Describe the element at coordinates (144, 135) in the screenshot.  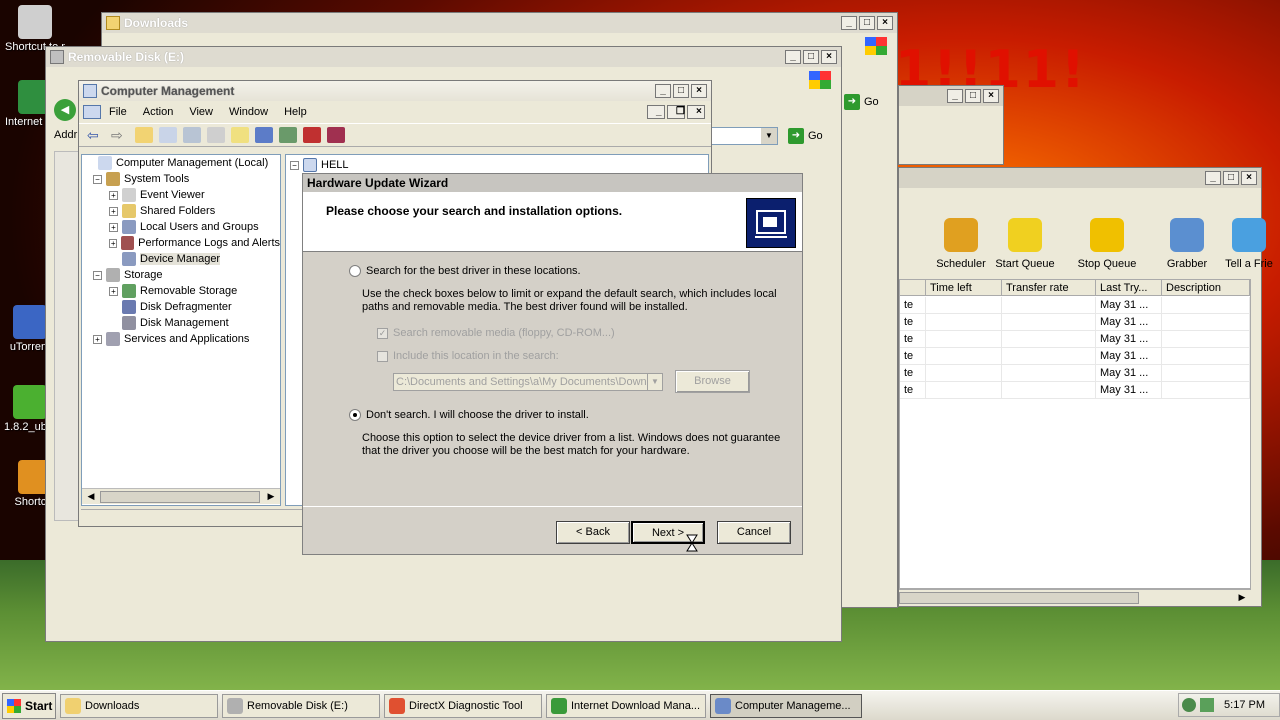
I see `up-folder-icon` at that location.